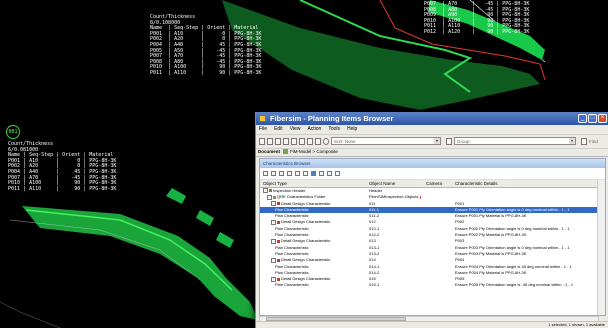  What do you see at coordinates (374, 272) in the screenshot?
I see `object-name-label: 014-2` at bounding box center [374, 272].